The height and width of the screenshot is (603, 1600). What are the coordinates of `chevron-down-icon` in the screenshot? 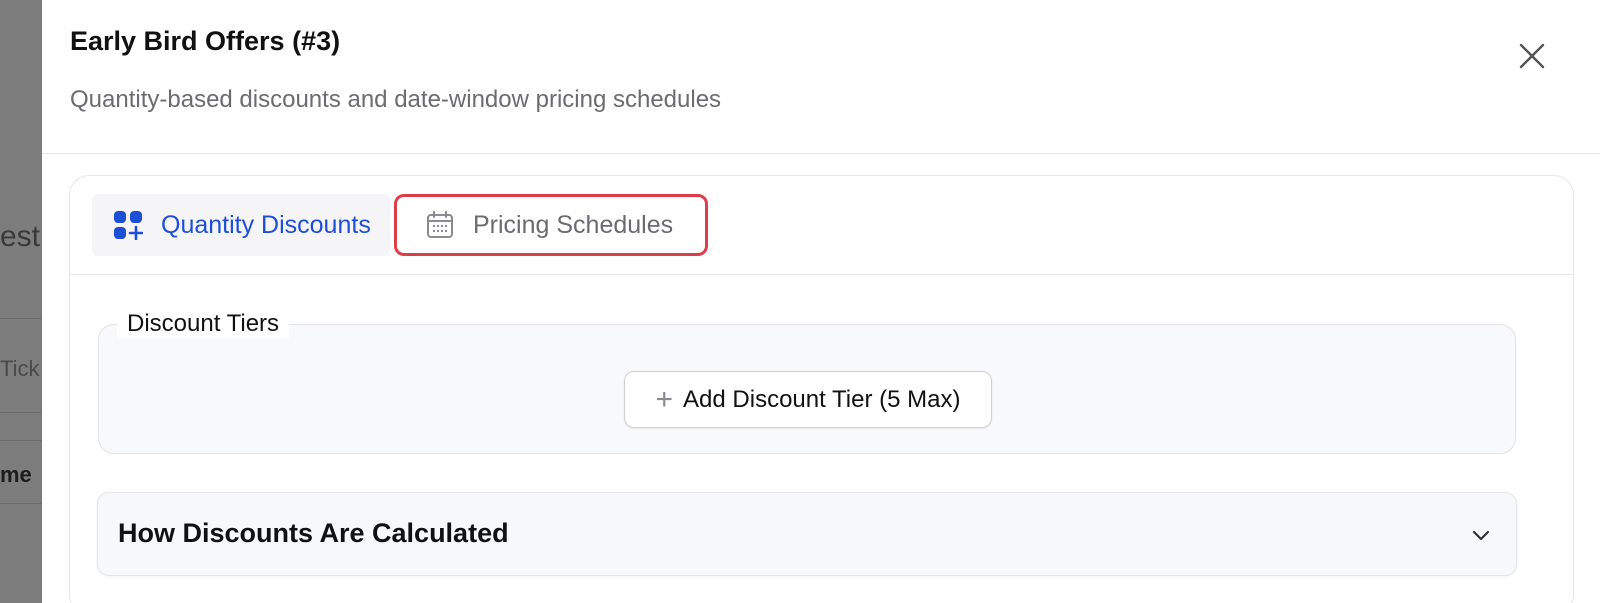 It's located at (1481, 535).